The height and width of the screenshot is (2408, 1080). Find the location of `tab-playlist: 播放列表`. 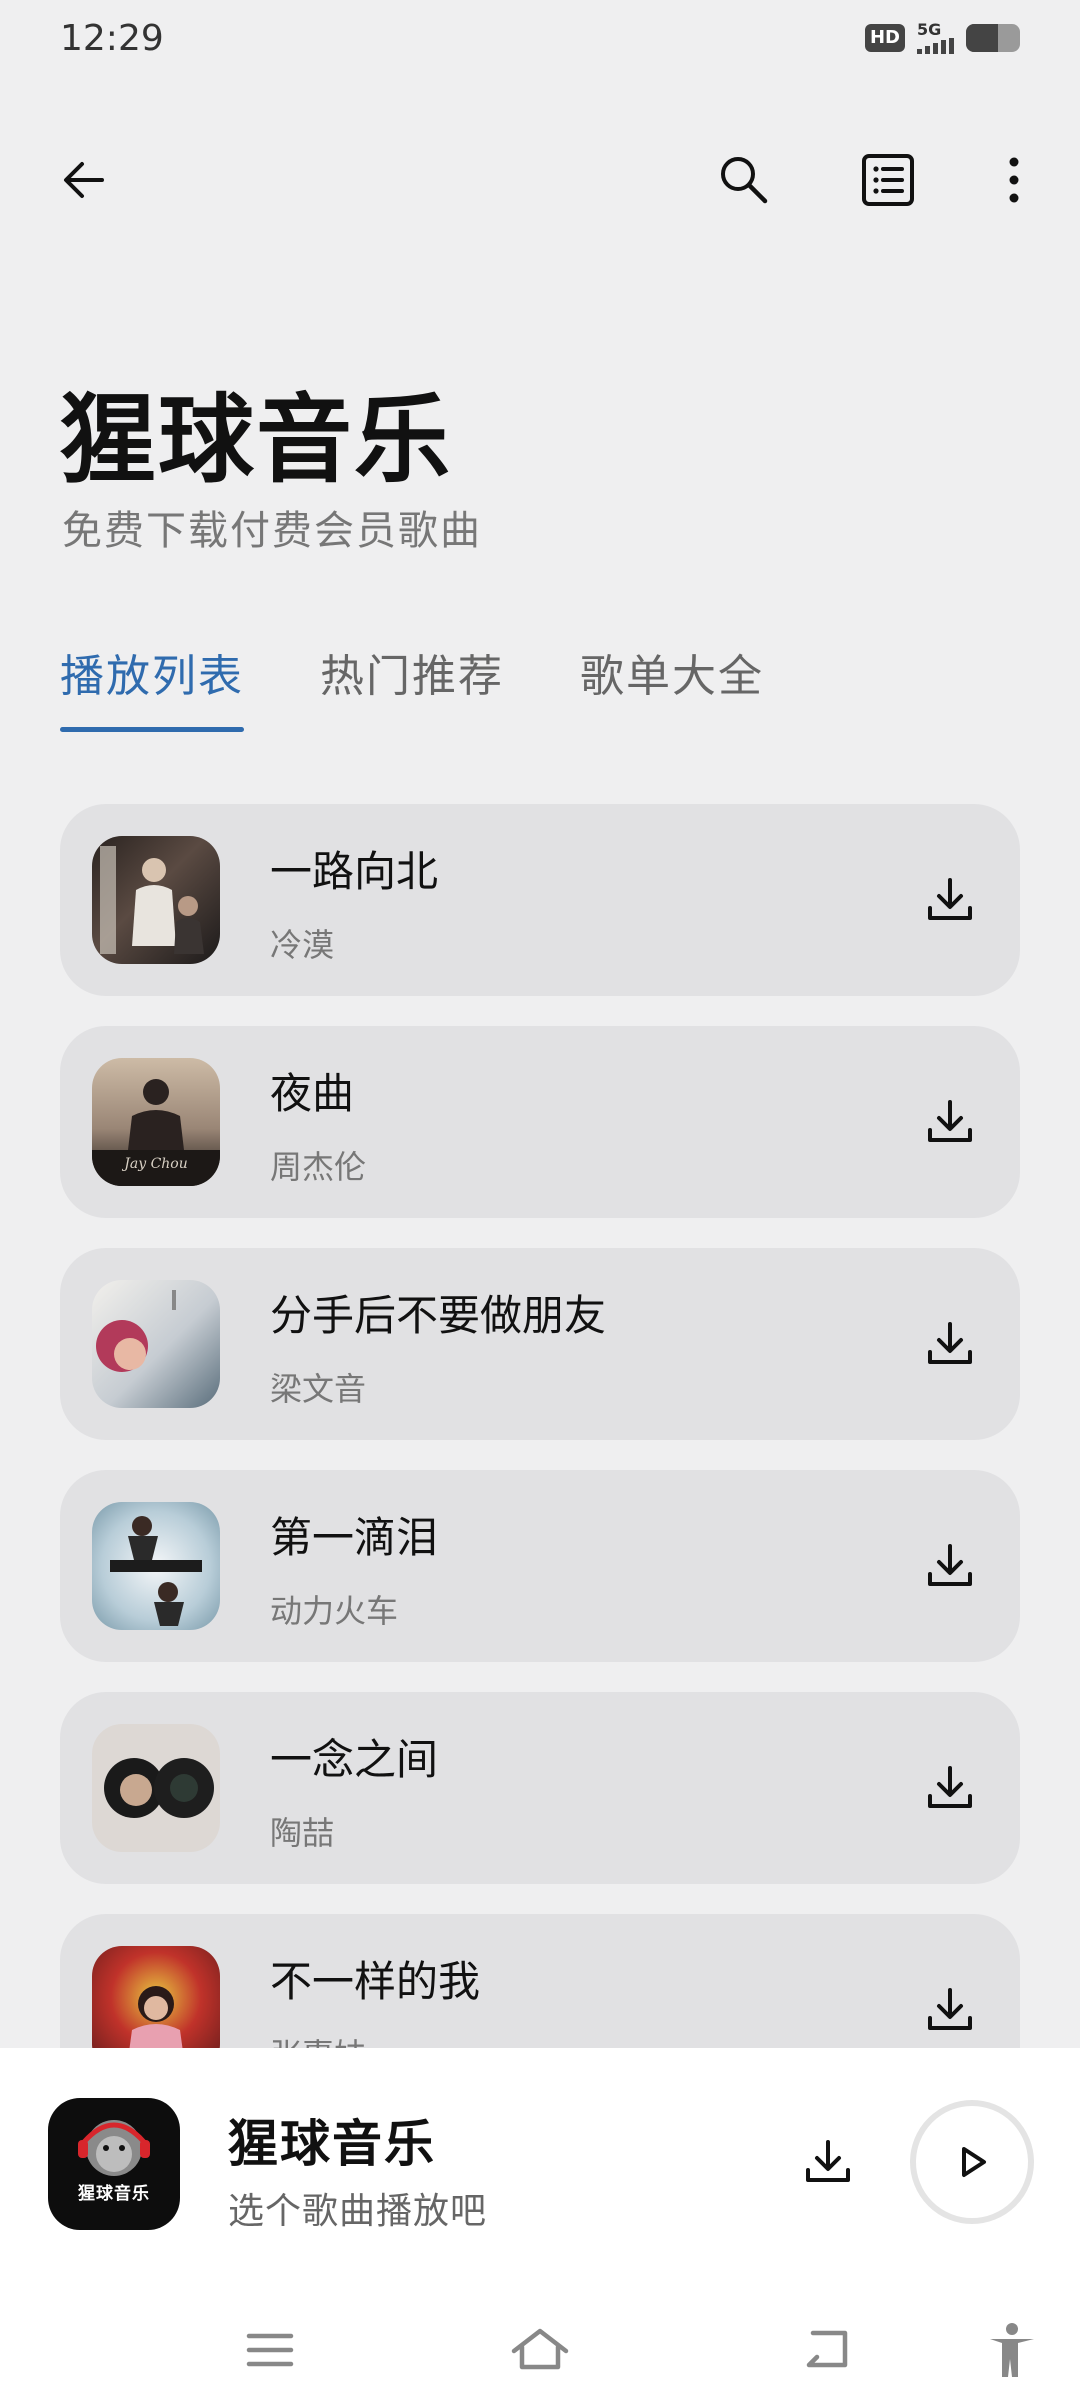

tab-playlist: 播放列表 is located at coordinates (152, 690).